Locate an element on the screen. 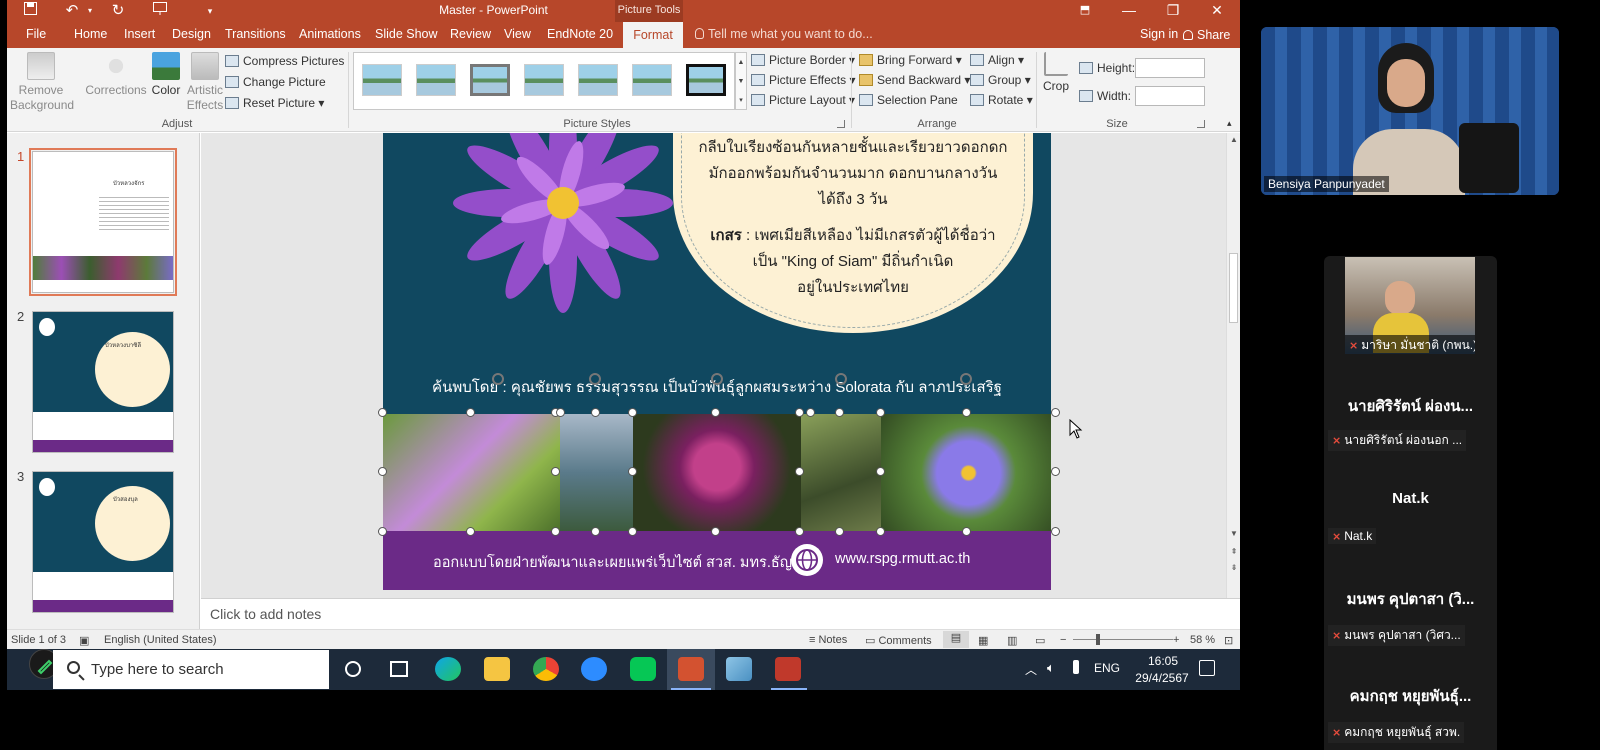  picture-layout-button: Picture Layout ▾ is located at coordinates (803, 100).